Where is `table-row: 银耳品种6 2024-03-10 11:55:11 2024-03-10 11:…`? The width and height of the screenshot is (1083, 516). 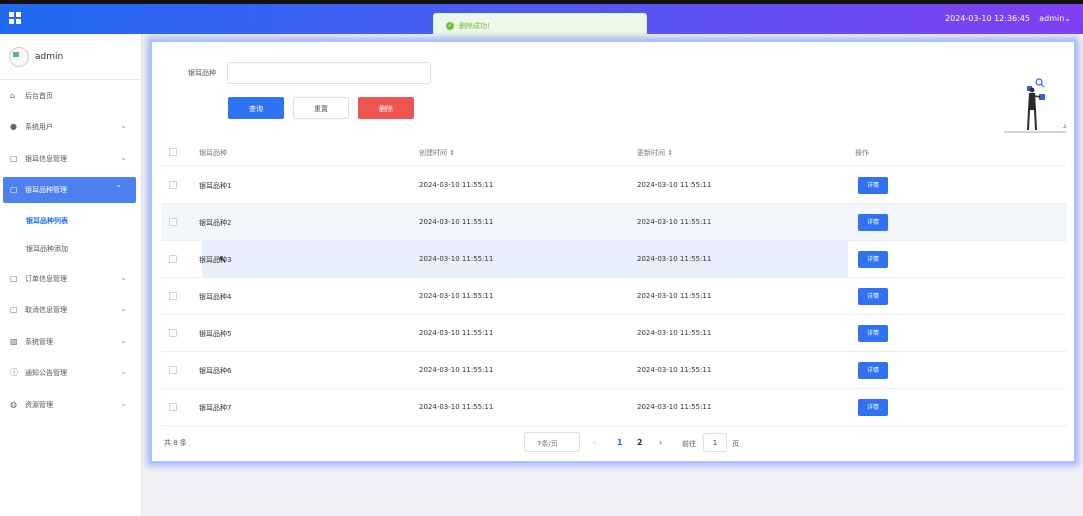
table-row: 银耳品种6 2024-03-10 11:55:11 2024-03-10 11:… is located at coordinates (614, 370).